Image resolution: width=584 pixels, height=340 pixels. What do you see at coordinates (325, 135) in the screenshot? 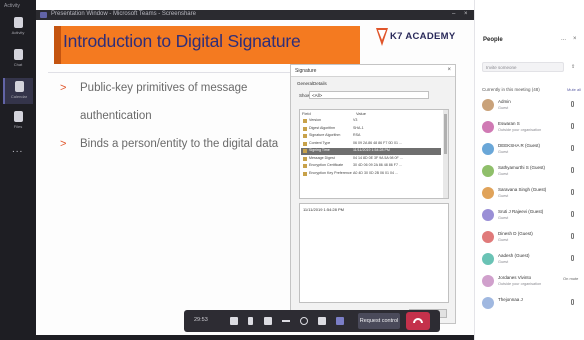
I see `field-name: Signature Algorithm` at bounding box center [325, 135].